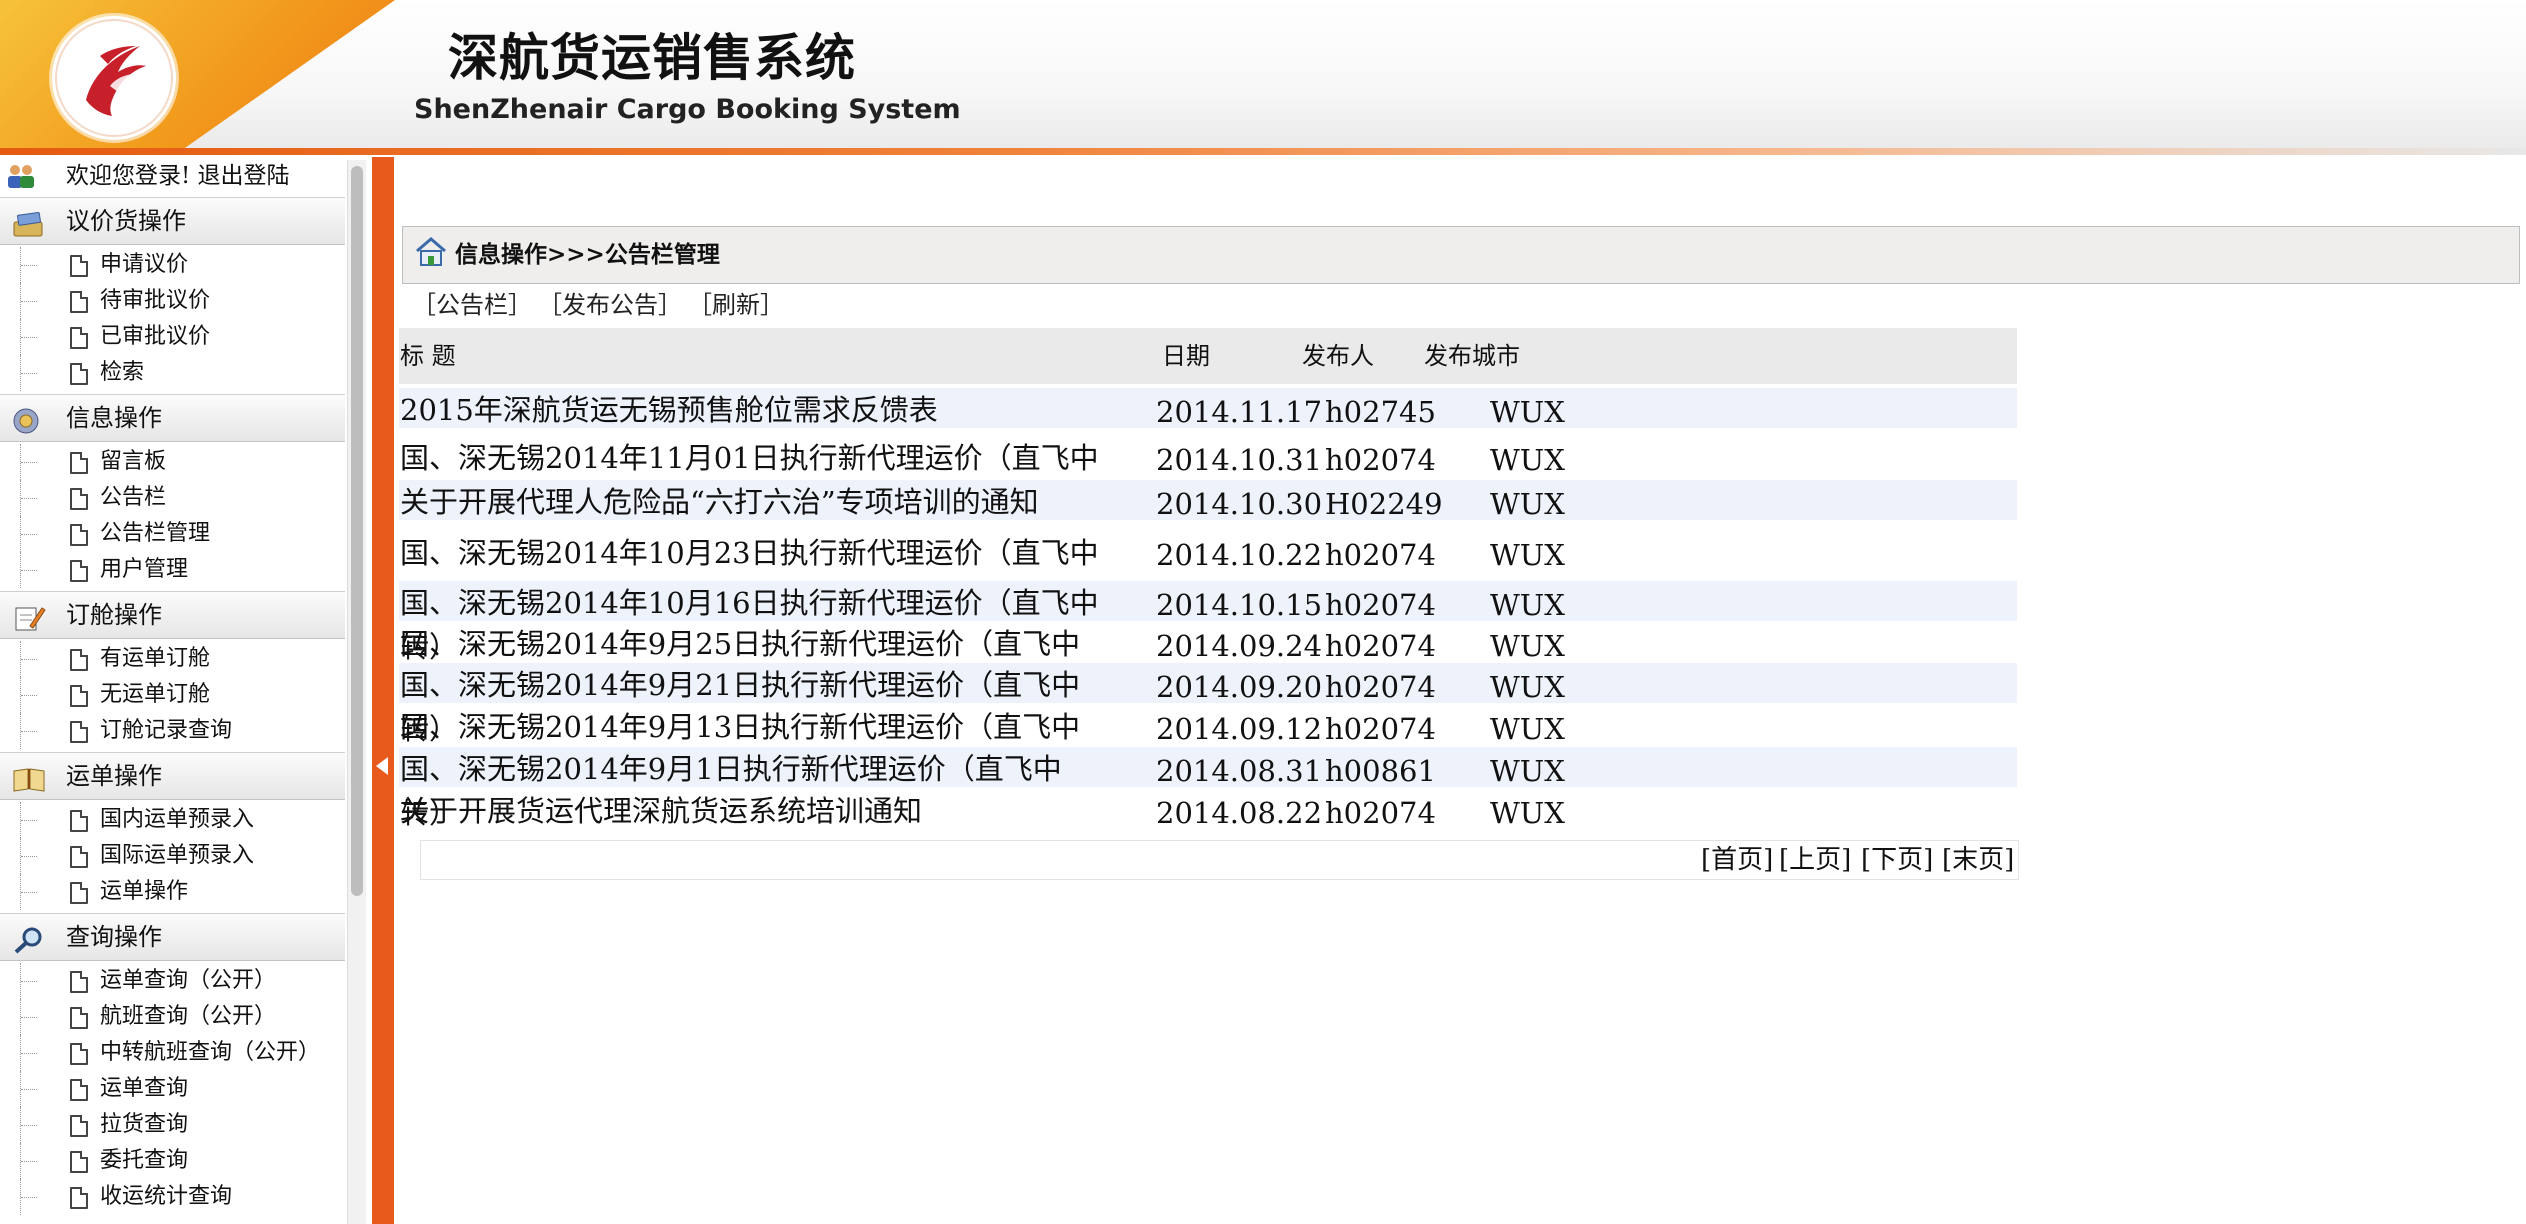  What do you see at coordinates (114, 418) in the screenshot?
I see `menu-section-label: 信息操作` at bounding box center [114, 418].